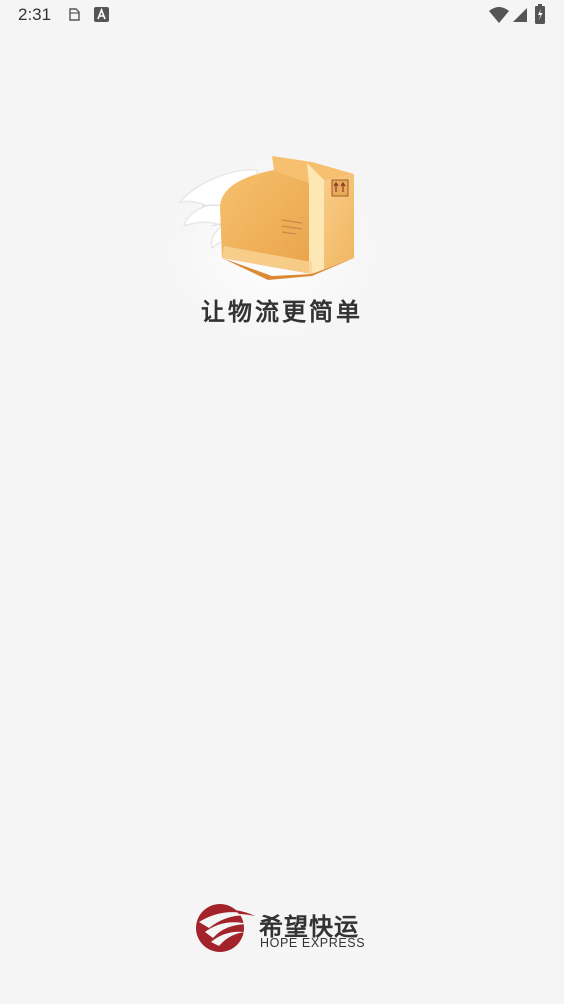 Image resolution: width=564 pixels, height=1004 pixels. What do you see at coordinates (285, 929) in the screenshot?
I see `hope-express-brand: 希望快运 HOPE EXPRESS` at bounding box center [285, 929].